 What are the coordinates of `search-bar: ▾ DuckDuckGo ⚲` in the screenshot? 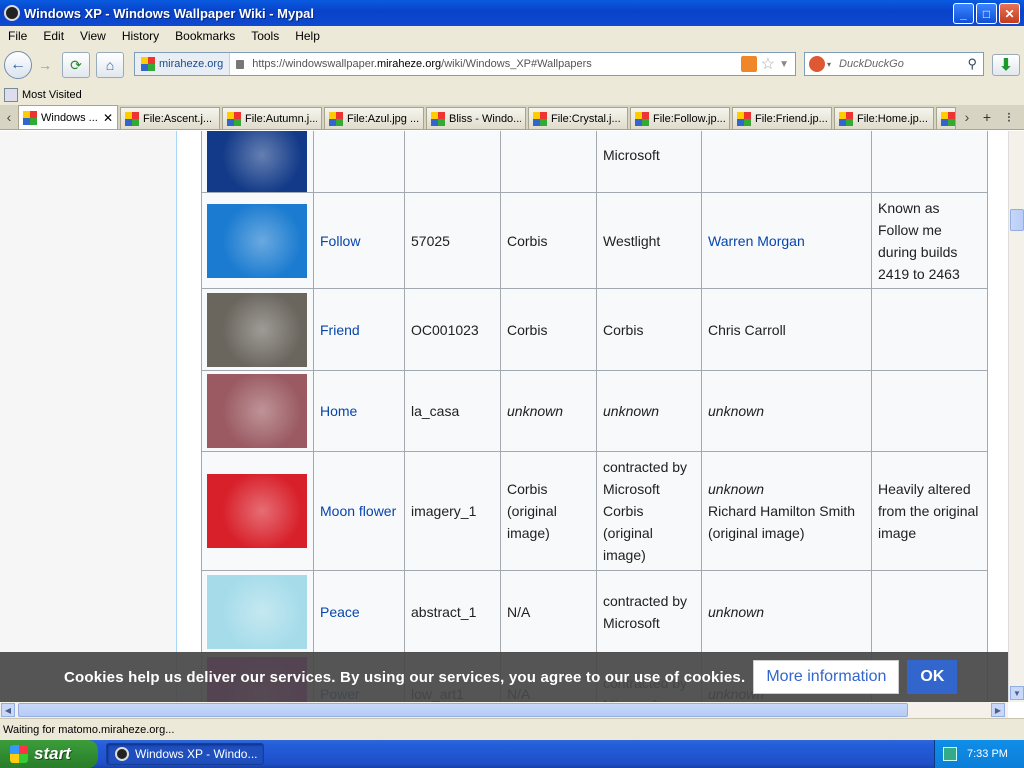 It's located at (894, 64).